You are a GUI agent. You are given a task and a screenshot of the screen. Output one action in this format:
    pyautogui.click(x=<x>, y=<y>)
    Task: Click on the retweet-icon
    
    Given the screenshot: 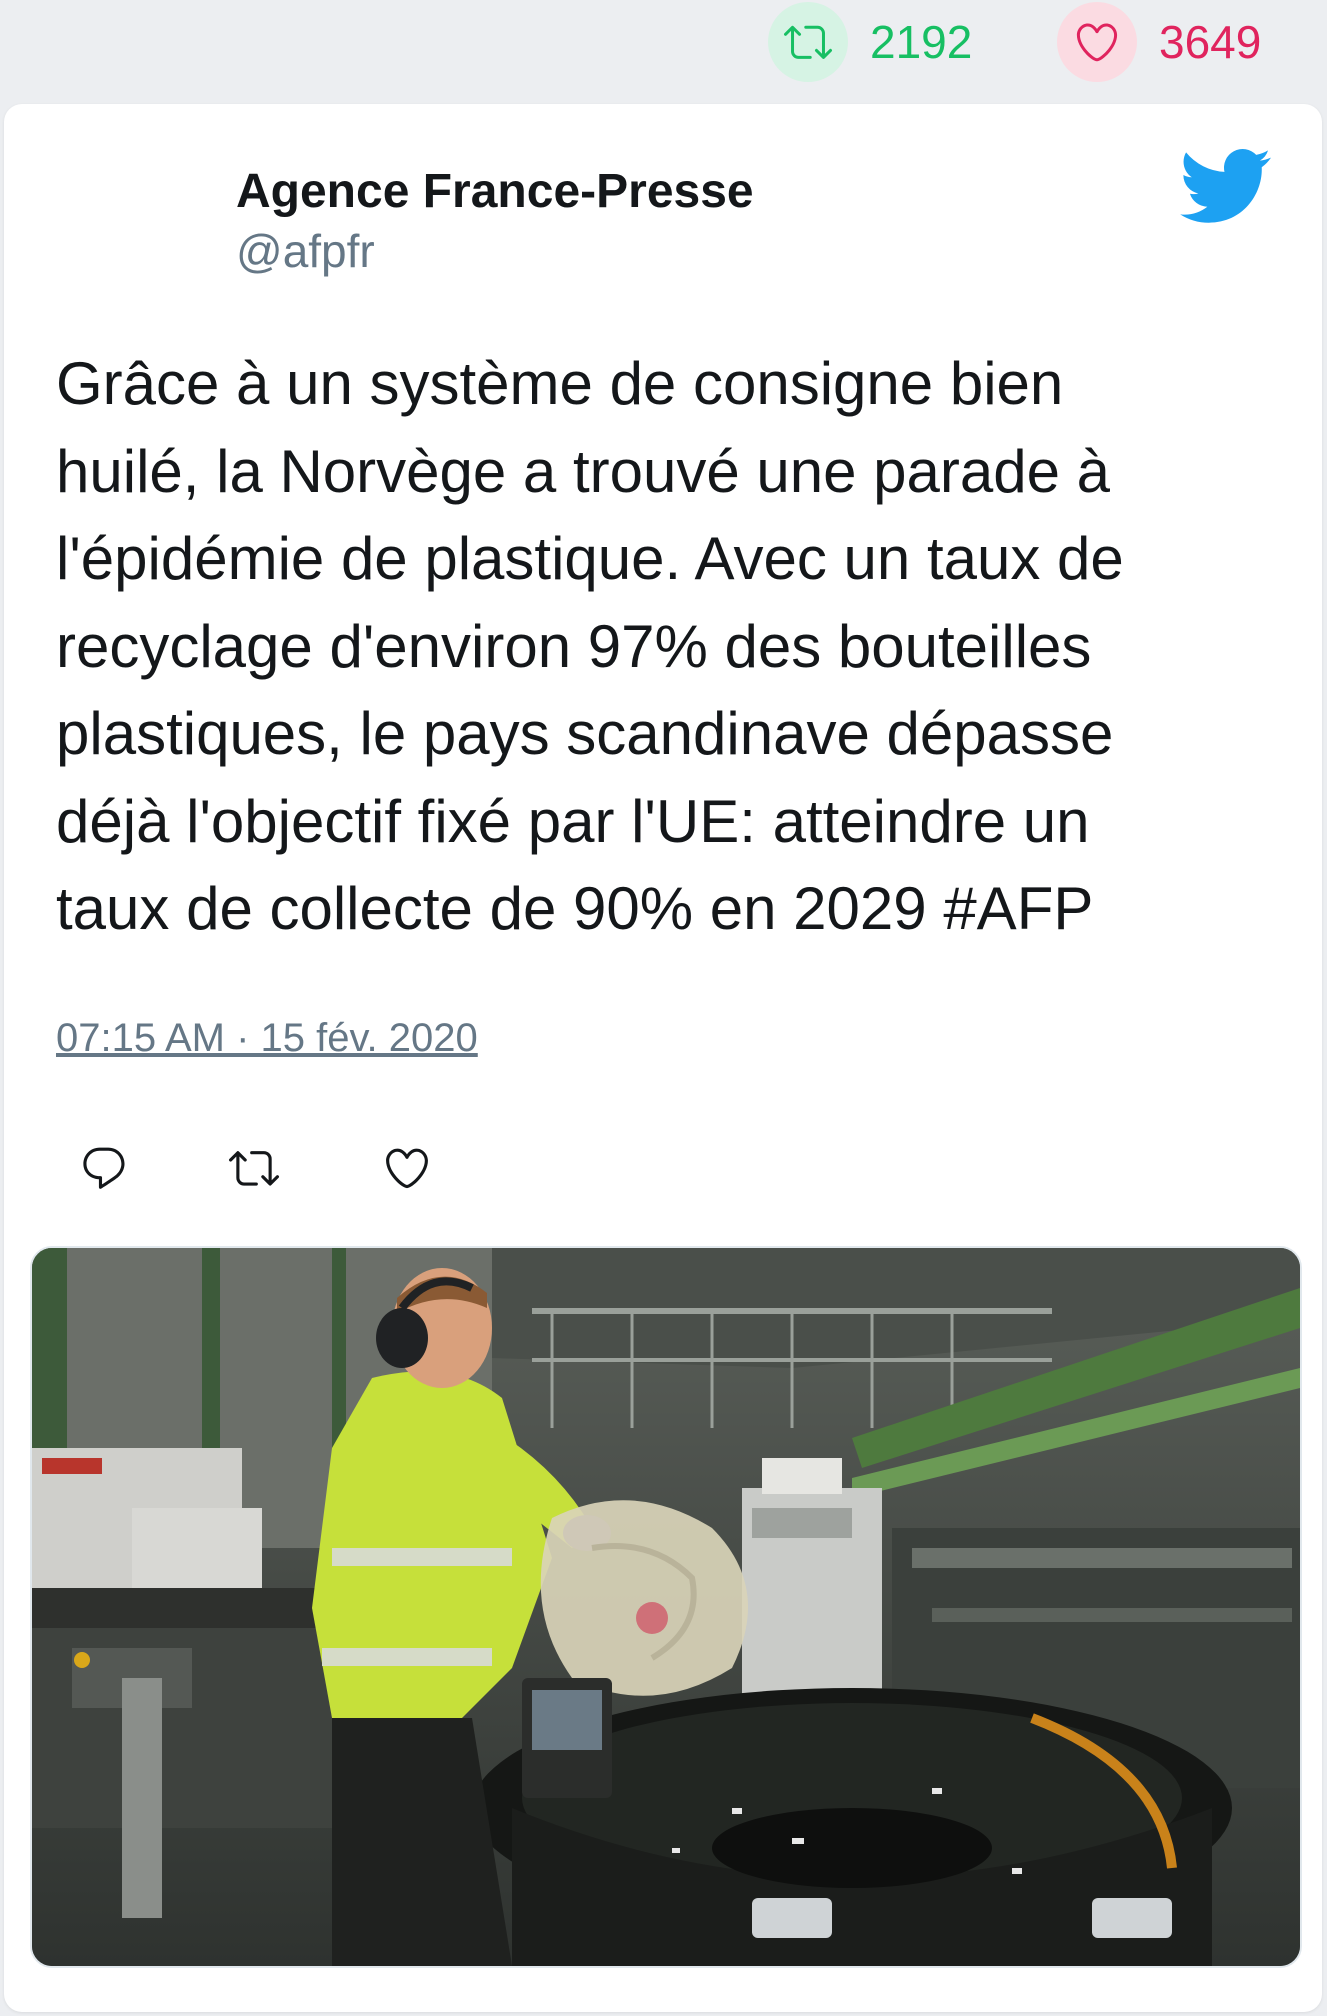 What is the action you would take?
    pyautogui.click(x=808, y=42)
    